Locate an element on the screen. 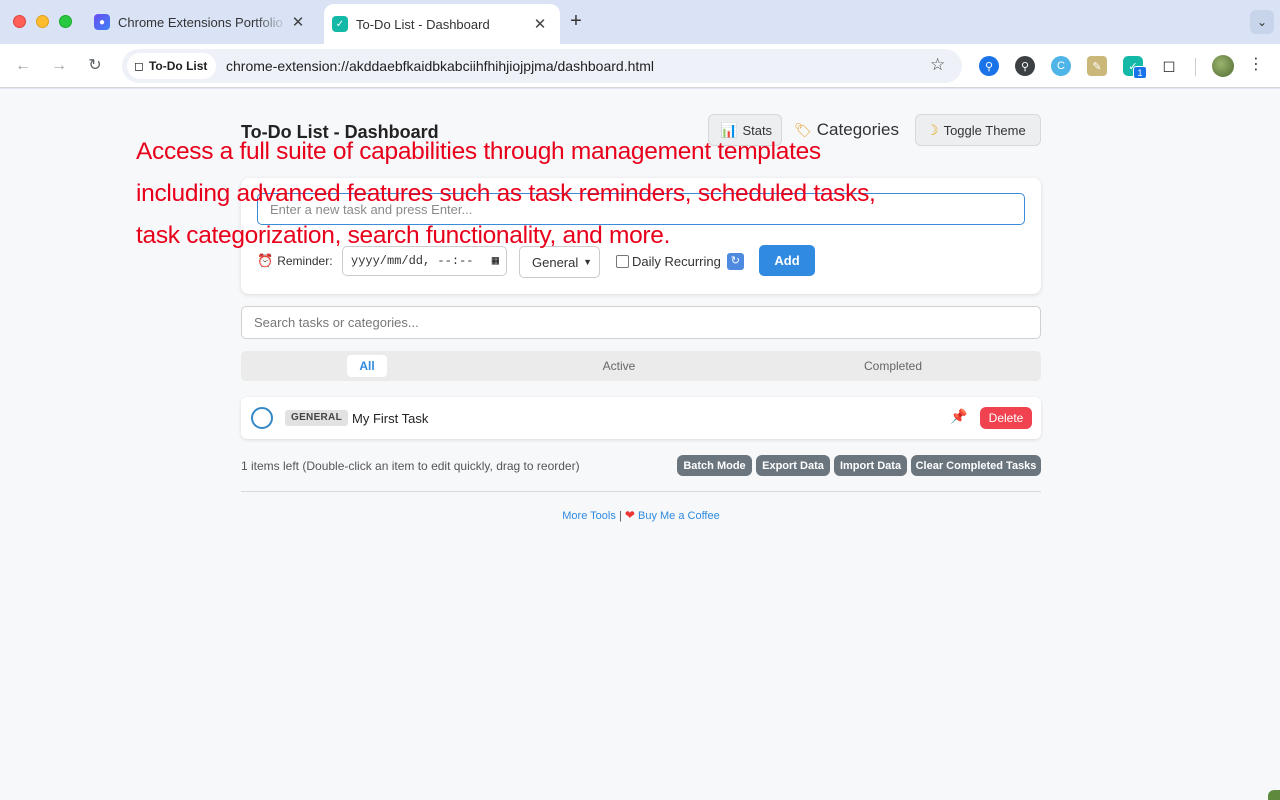 This screenshot has height=800, width=1280. new-tab-button: + is located at coordinates (576, 21).